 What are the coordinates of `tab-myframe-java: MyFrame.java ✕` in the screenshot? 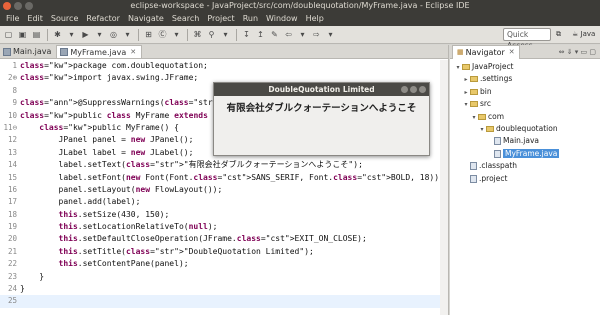 It's located at (99, 52).